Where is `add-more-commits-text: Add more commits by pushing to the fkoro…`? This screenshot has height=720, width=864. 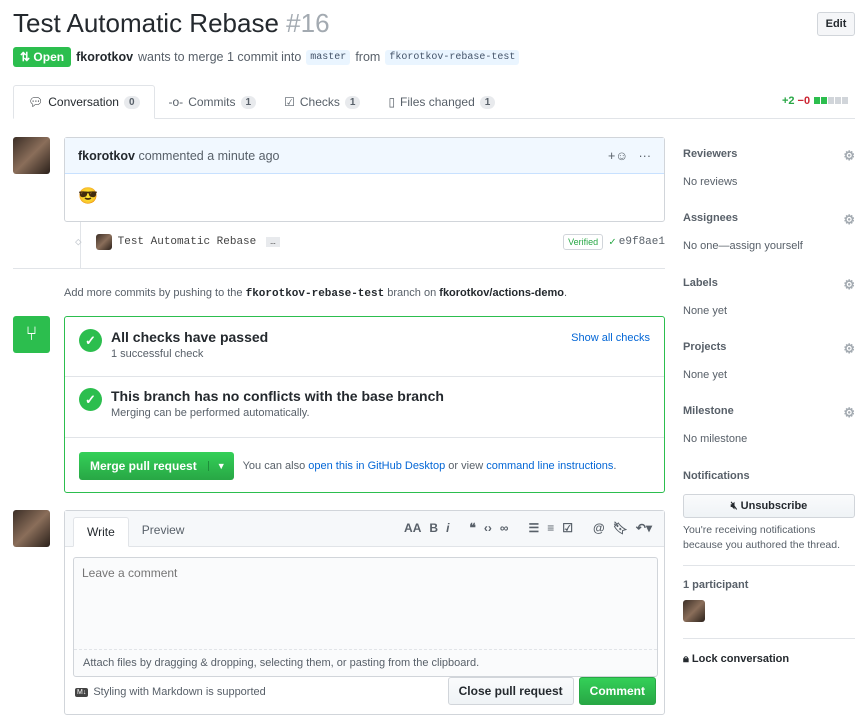
add-more-commits-text: Add more commits by pushing to the fkoro… is located at coordinates (316, 293).